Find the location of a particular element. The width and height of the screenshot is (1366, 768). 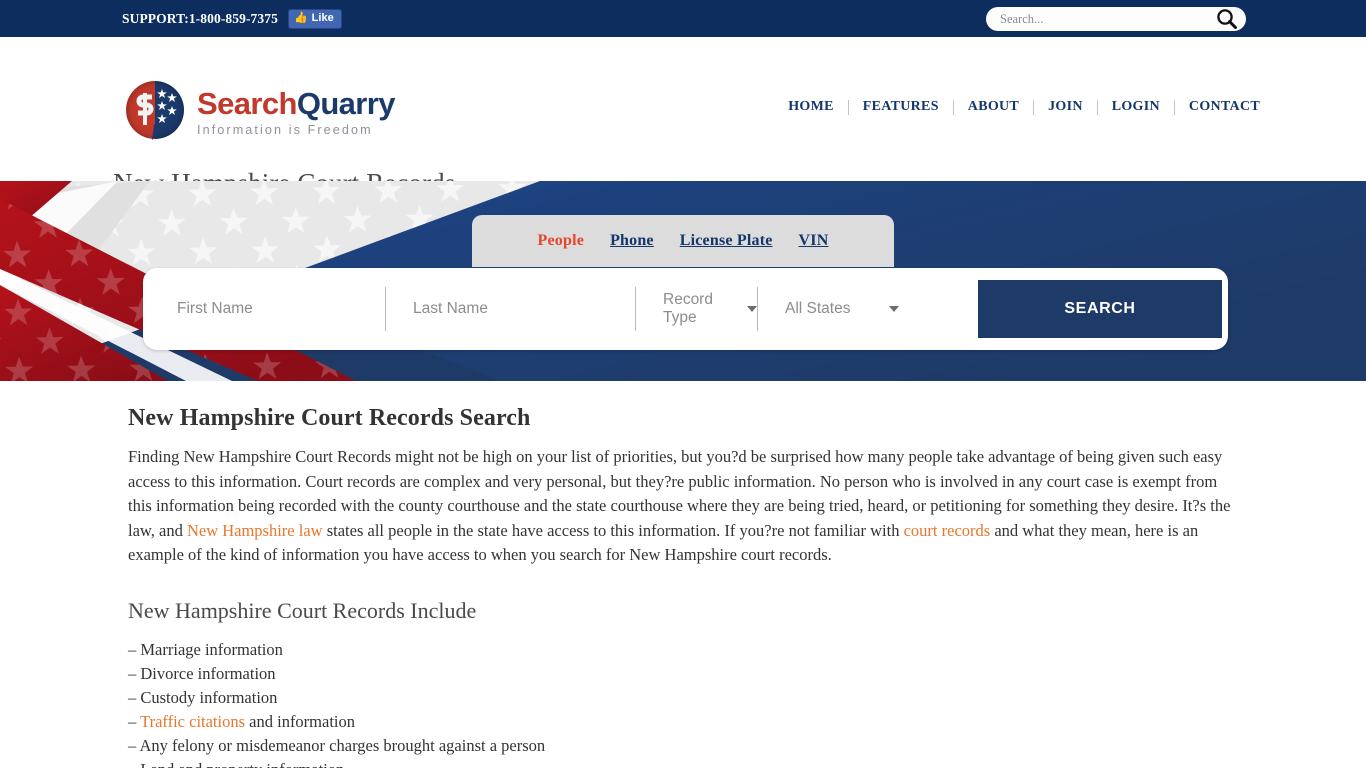

thumbs-up-icon: 👍 is located at coordinates (300, 18).